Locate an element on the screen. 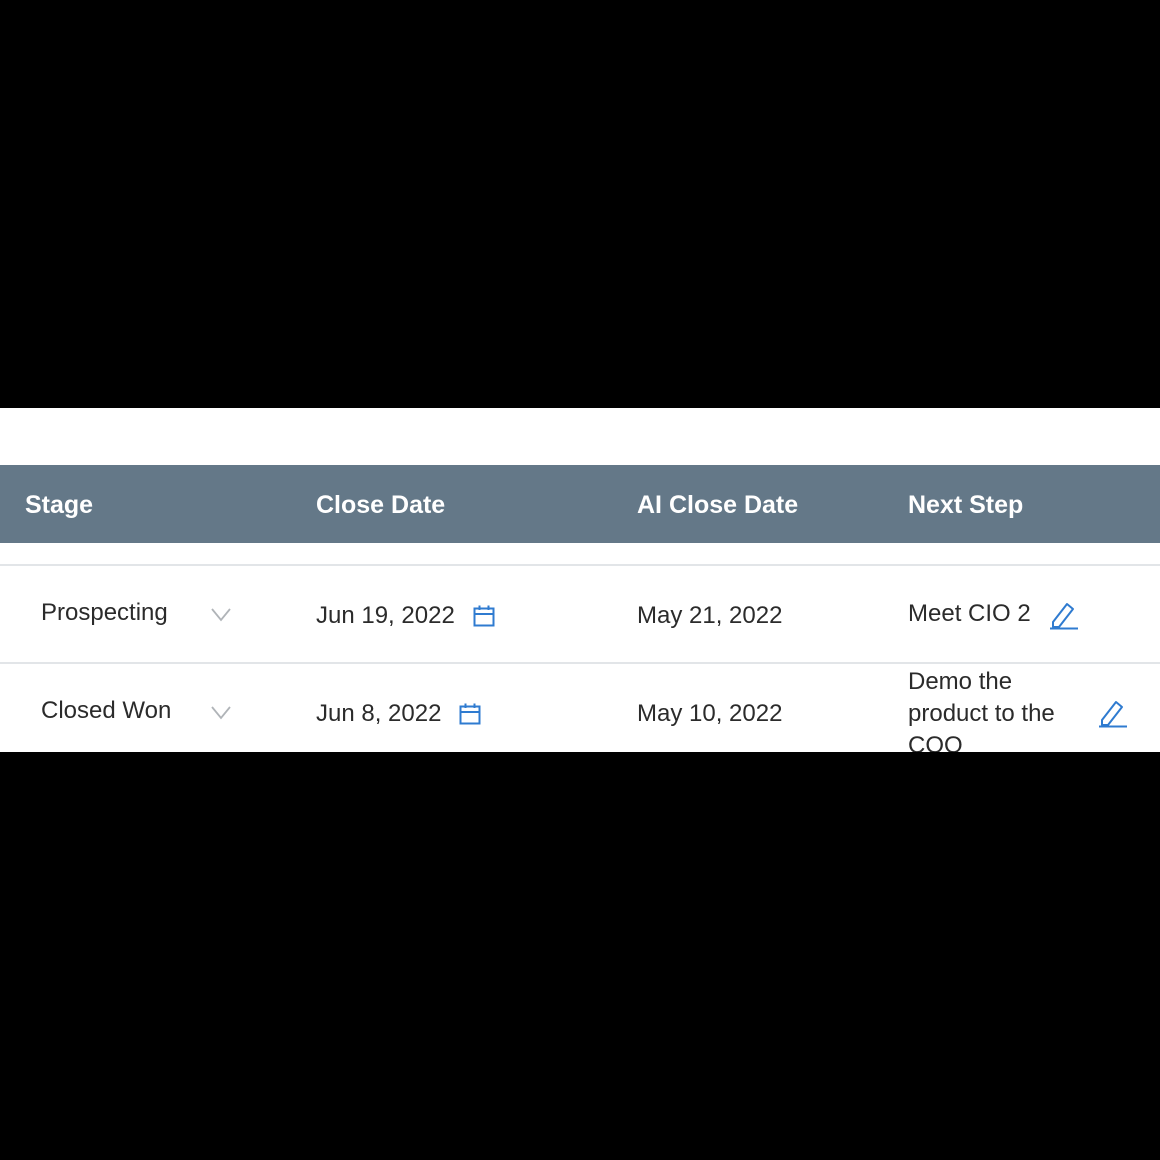 The width and height of the screenshot is (1160, 1160). stage-value: Closed Won is located at coordinates (106, 711).